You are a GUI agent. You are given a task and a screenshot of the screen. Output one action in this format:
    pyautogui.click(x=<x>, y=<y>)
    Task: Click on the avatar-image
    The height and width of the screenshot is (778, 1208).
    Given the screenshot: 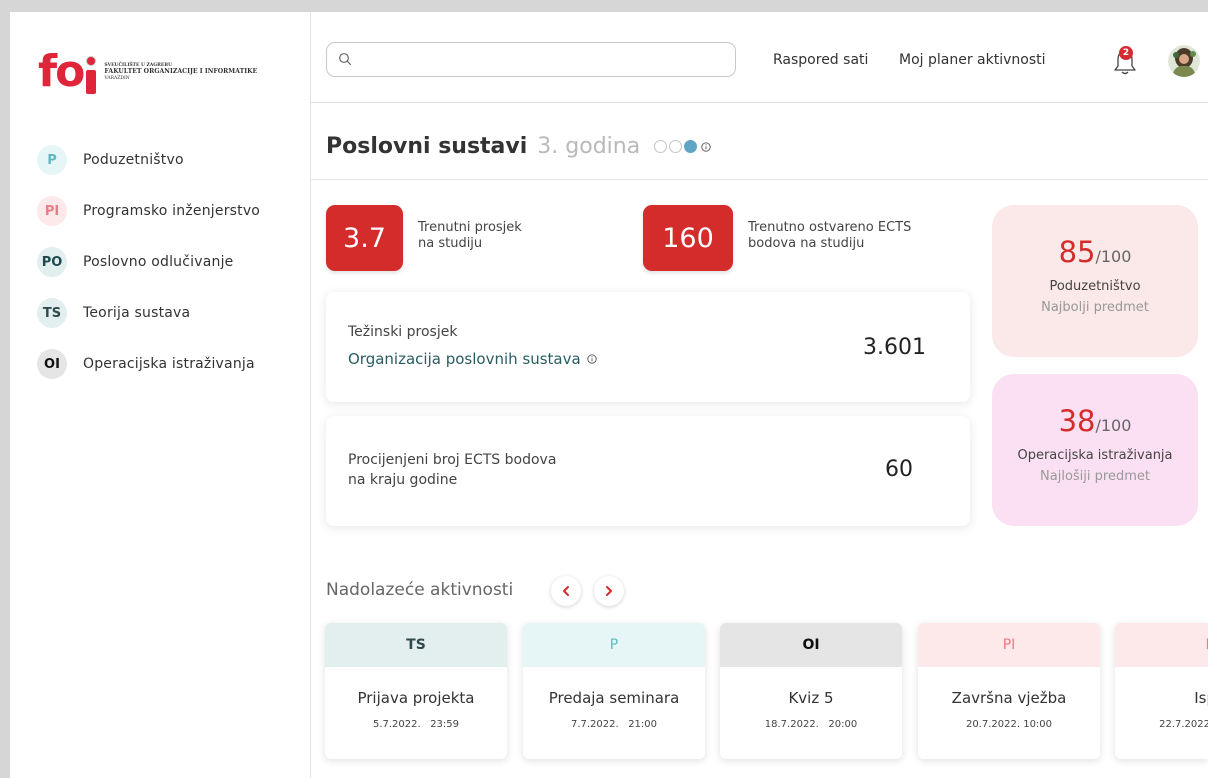 What is the action you would take?
    pyautogui.click(x=1184, y=61)
    